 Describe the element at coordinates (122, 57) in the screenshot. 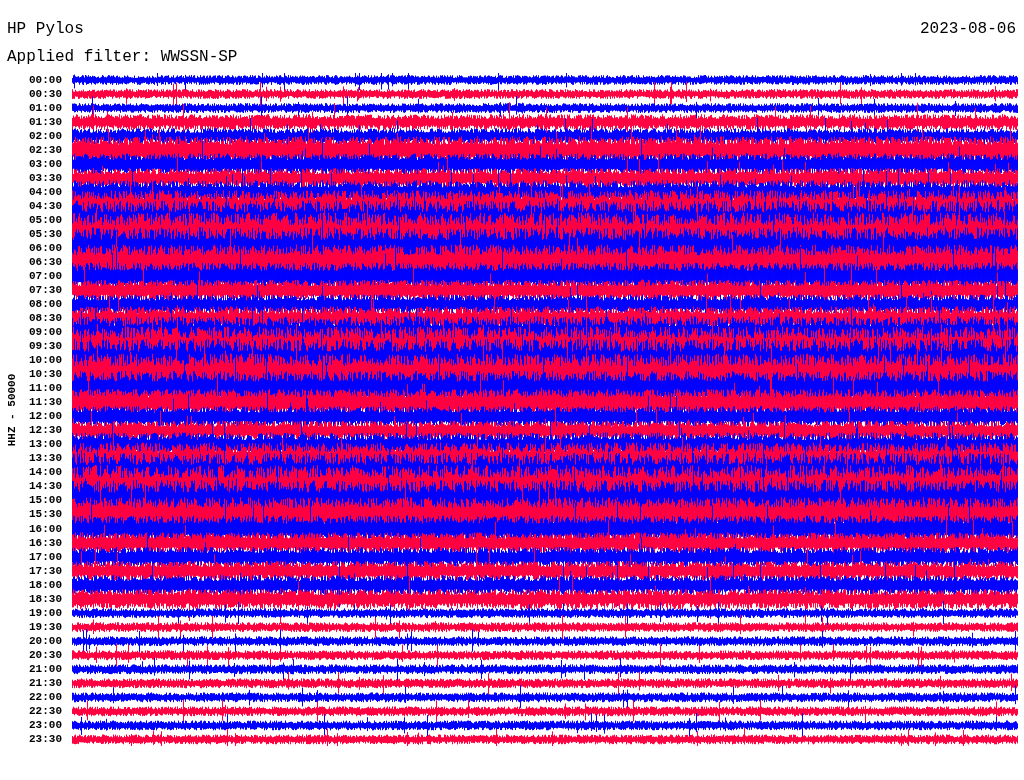

I see `filter-label: Applied filter: WWSSN-SP` at that location.